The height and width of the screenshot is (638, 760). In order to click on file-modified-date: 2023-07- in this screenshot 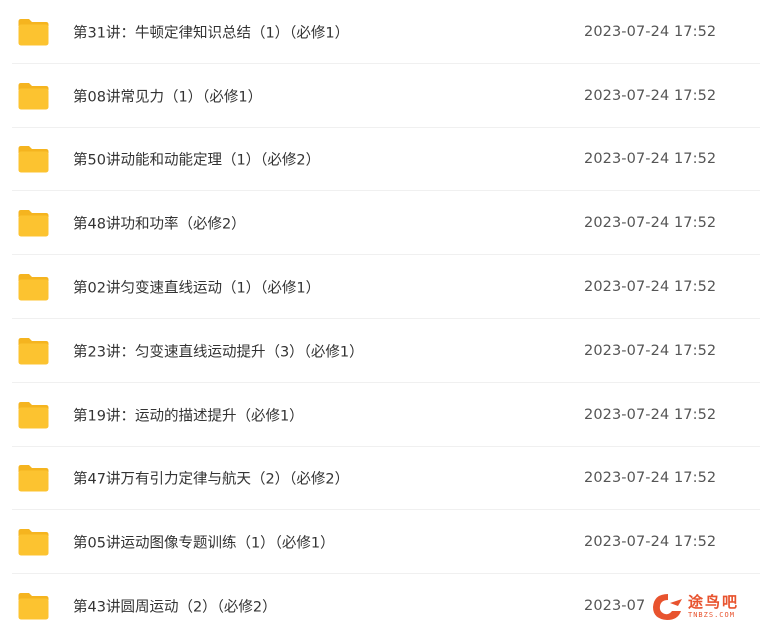, I will do `click(617, 606)`.